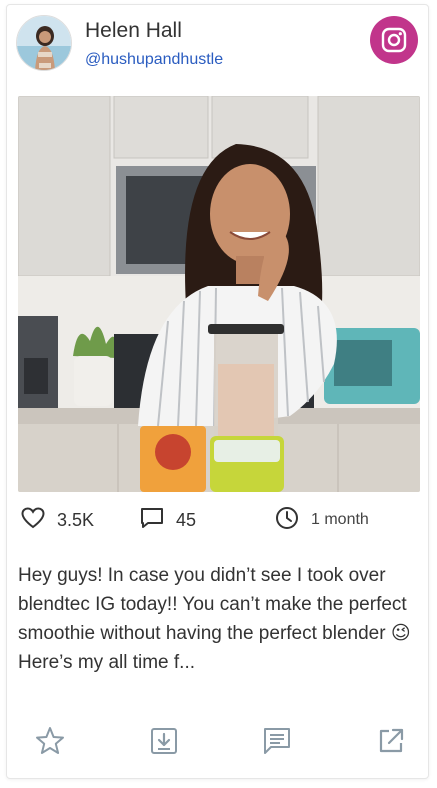  What do you see at coordinates (217, 741) in the screenshot?
I see `post-actions` at bounding box center [217, 741].